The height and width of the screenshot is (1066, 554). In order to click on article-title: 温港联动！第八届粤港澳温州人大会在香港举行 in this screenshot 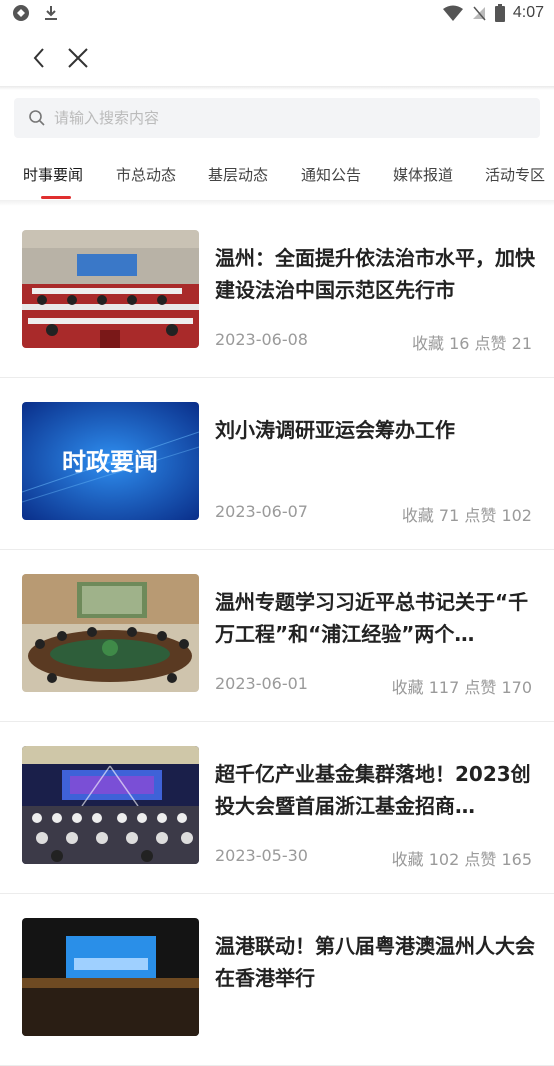, I will do `click(375, 962)`.